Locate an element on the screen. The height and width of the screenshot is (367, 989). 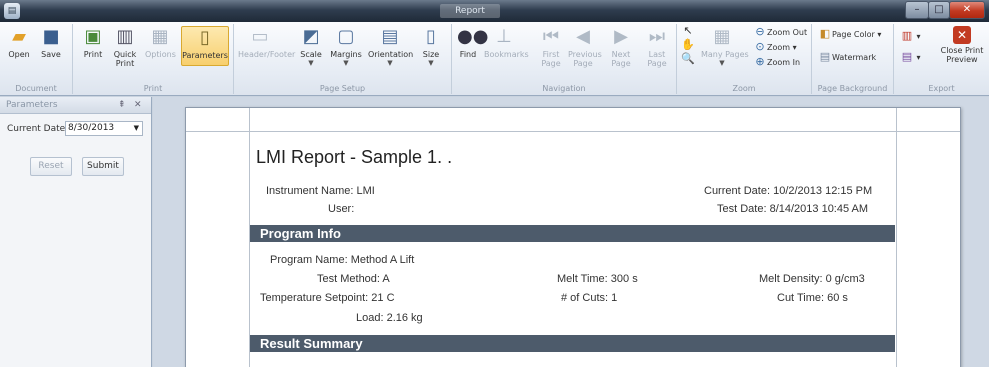
many-pages-icon: ▦ is located at coordinates (722, 36).